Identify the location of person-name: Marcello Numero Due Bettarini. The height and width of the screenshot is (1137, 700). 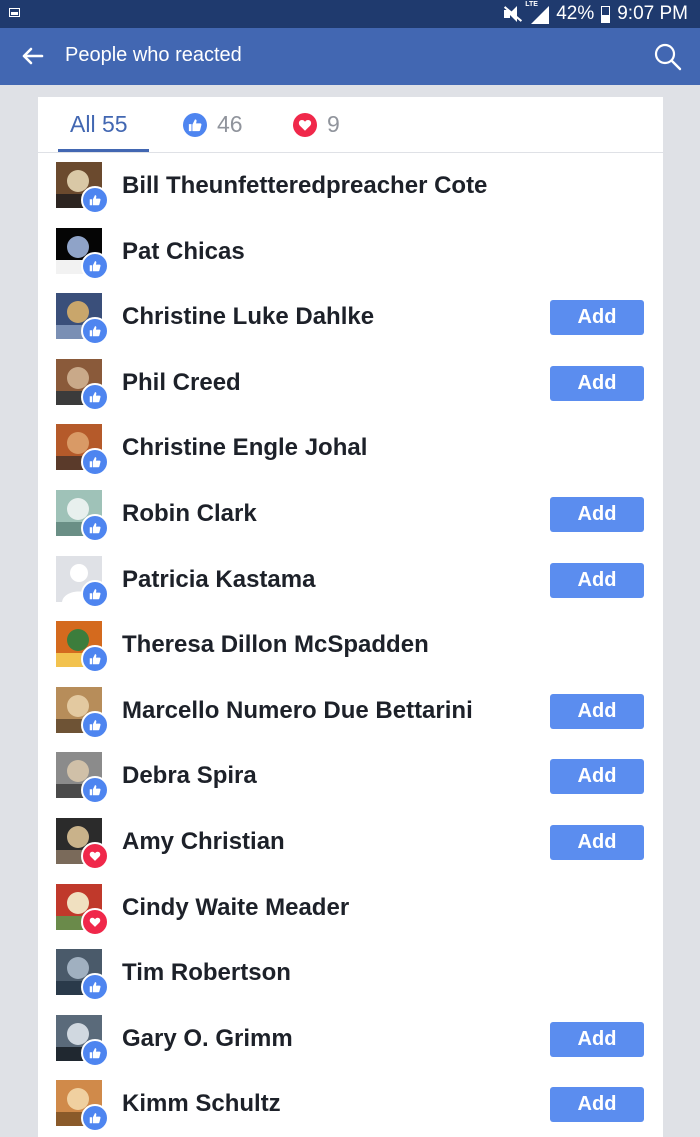
(297, 711).